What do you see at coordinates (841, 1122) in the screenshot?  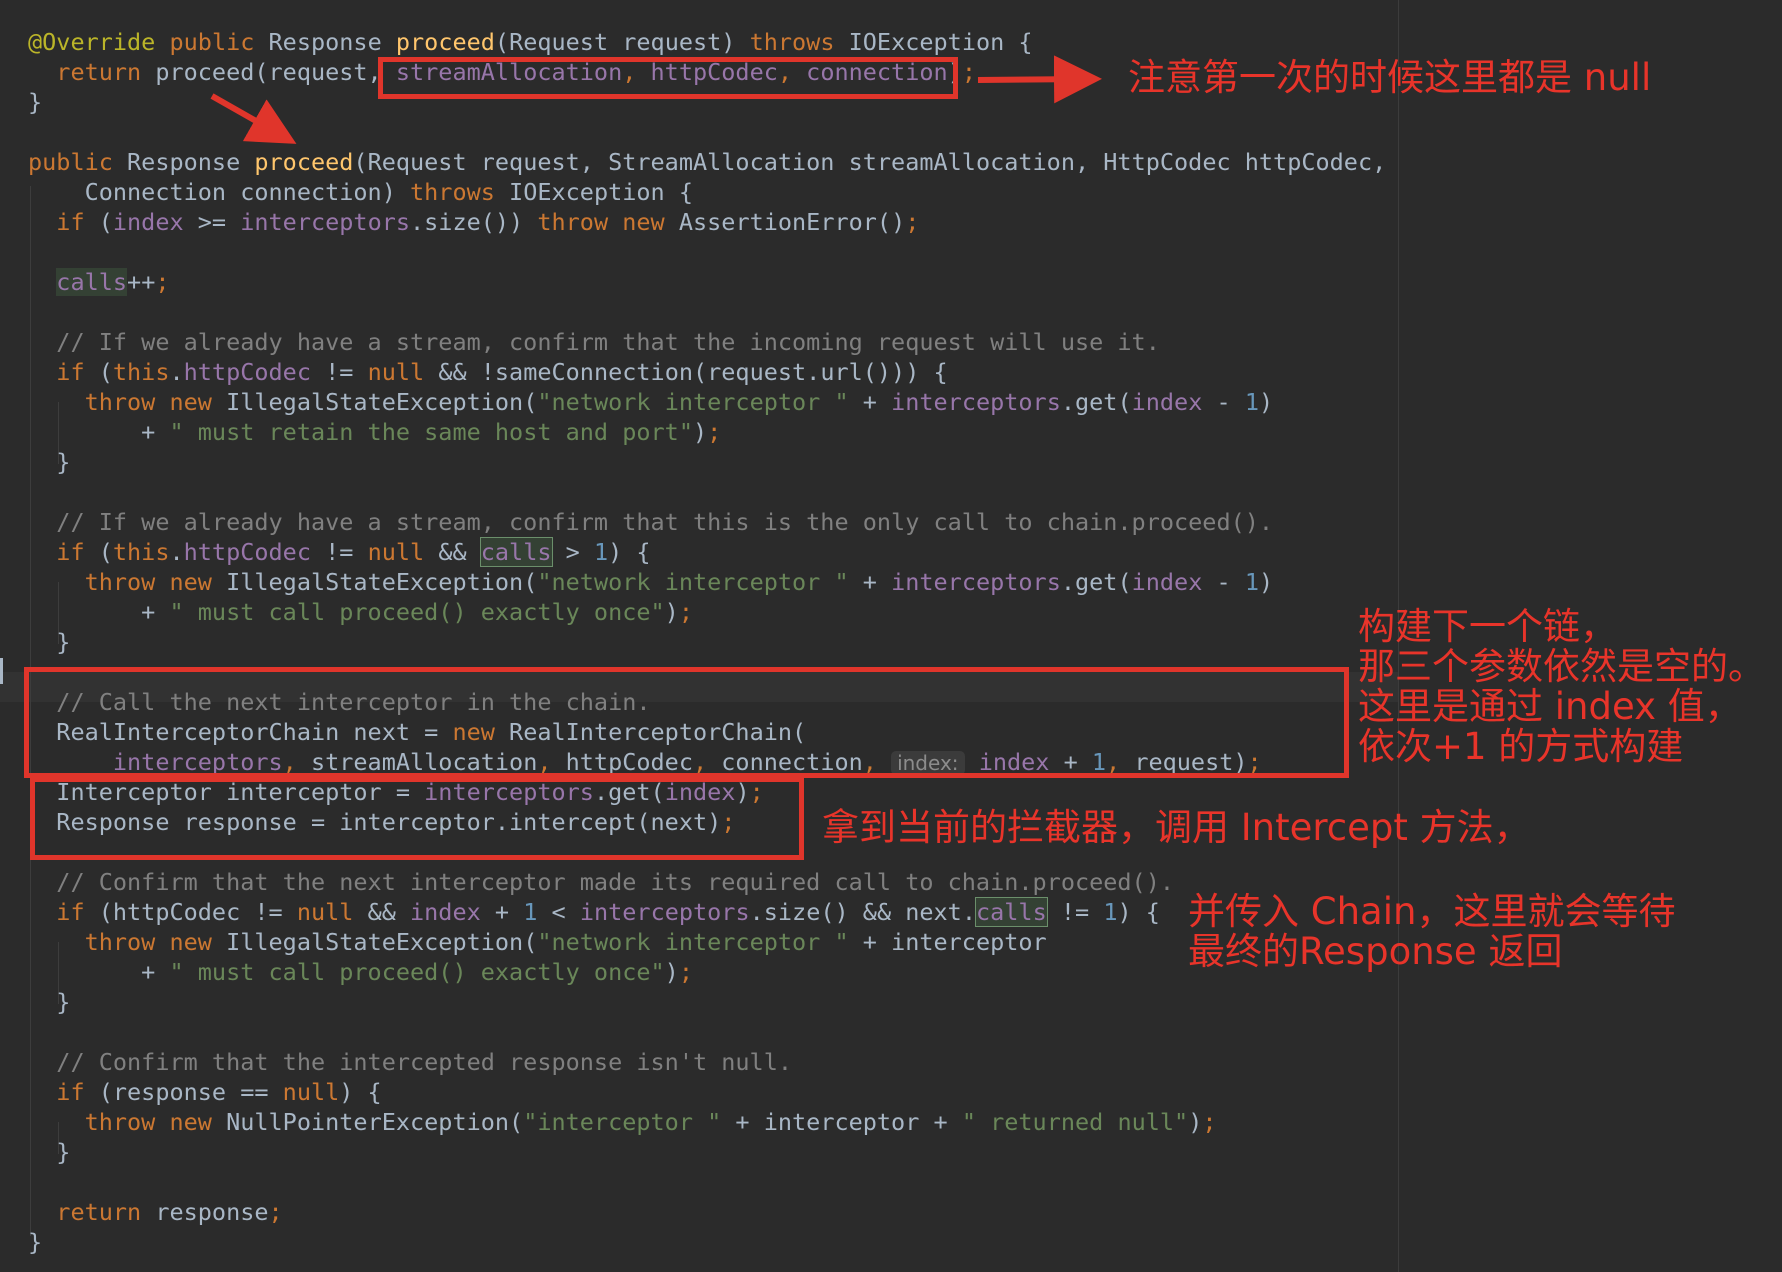 I see `code-token: + interceptor +` at bounding box center [841, 1122].